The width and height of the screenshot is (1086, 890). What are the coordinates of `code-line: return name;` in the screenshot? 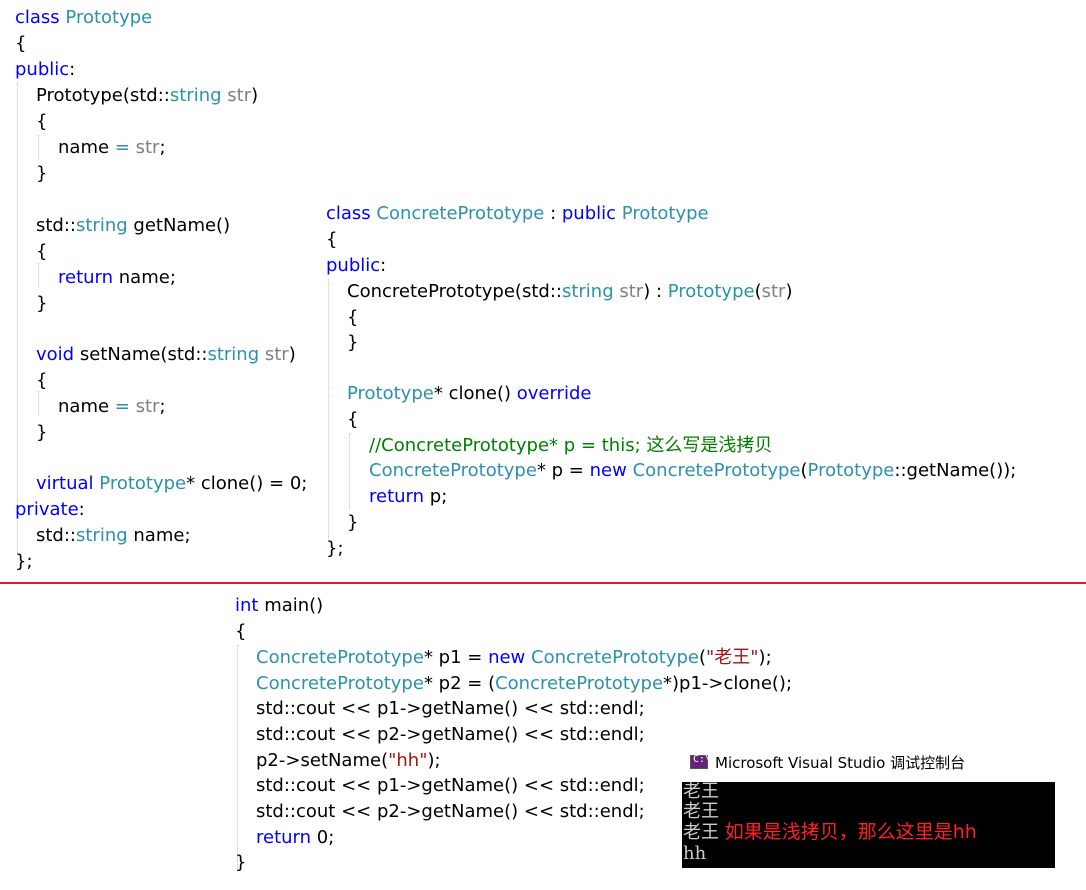 It's located at (117, 277).